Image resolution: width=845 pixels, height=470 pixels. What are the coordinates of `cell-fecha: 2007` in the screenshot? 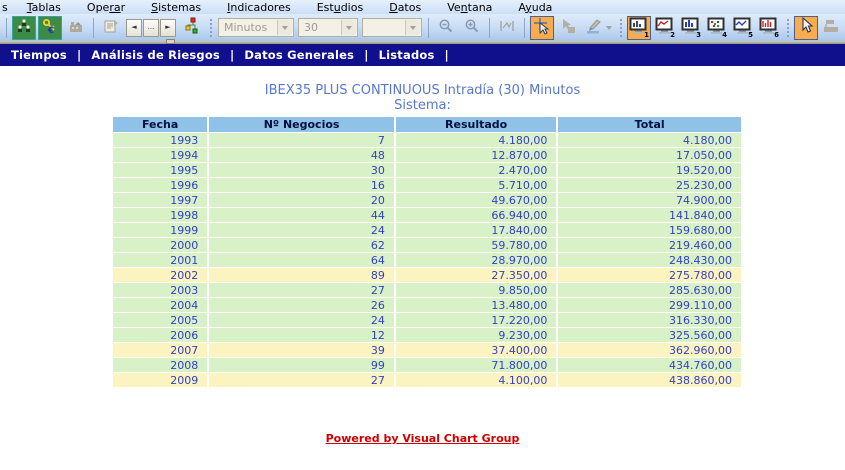 It's located at (160, 350).